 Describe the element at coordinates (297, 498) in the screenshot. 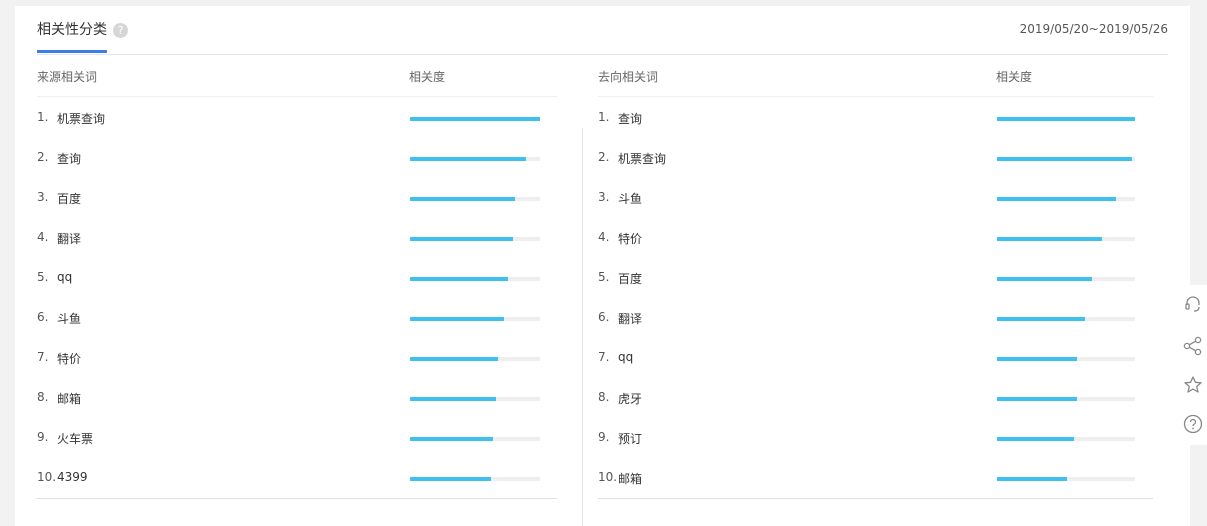

I see `table-bottom-border` at that location.